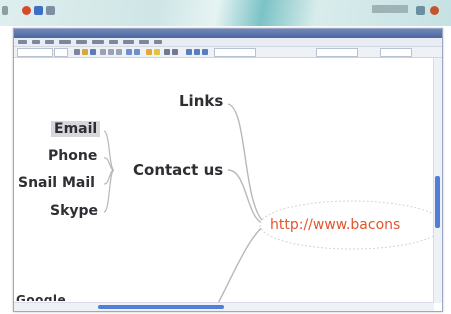  I want to click on cut-icon, so click(103, 52).